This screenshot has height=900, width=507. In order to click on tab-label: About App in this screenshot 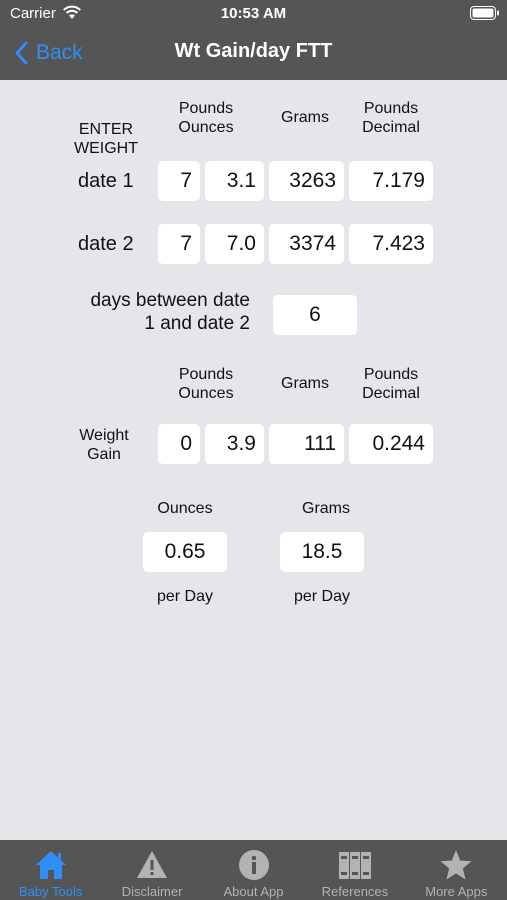, I will do `click(253, 891)`.